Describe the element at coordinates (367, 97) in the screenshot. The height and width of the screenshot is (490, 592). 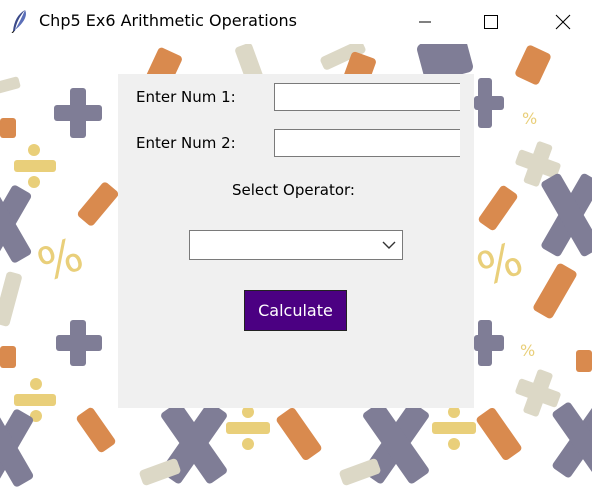
I see `num1-input` at that location.